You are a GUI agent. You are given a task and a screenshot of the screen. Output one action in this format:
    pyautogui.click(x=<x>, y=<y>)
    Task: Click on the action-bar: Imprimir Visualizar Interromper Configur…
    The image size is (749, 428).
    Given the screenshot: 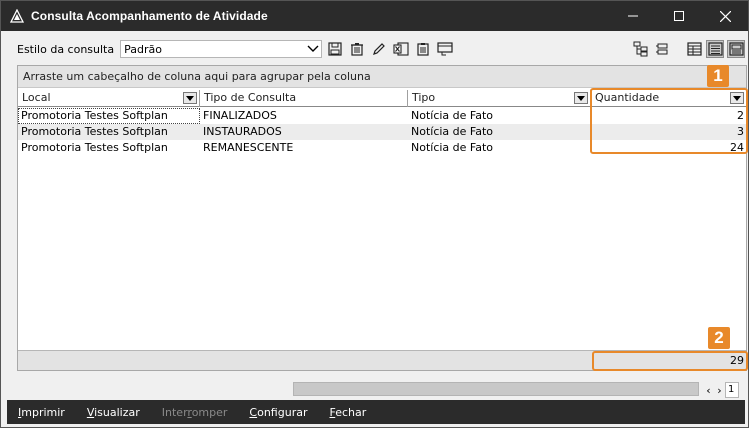 What is the action you would take?
    pyautogui.click(x=376, y=412)
    